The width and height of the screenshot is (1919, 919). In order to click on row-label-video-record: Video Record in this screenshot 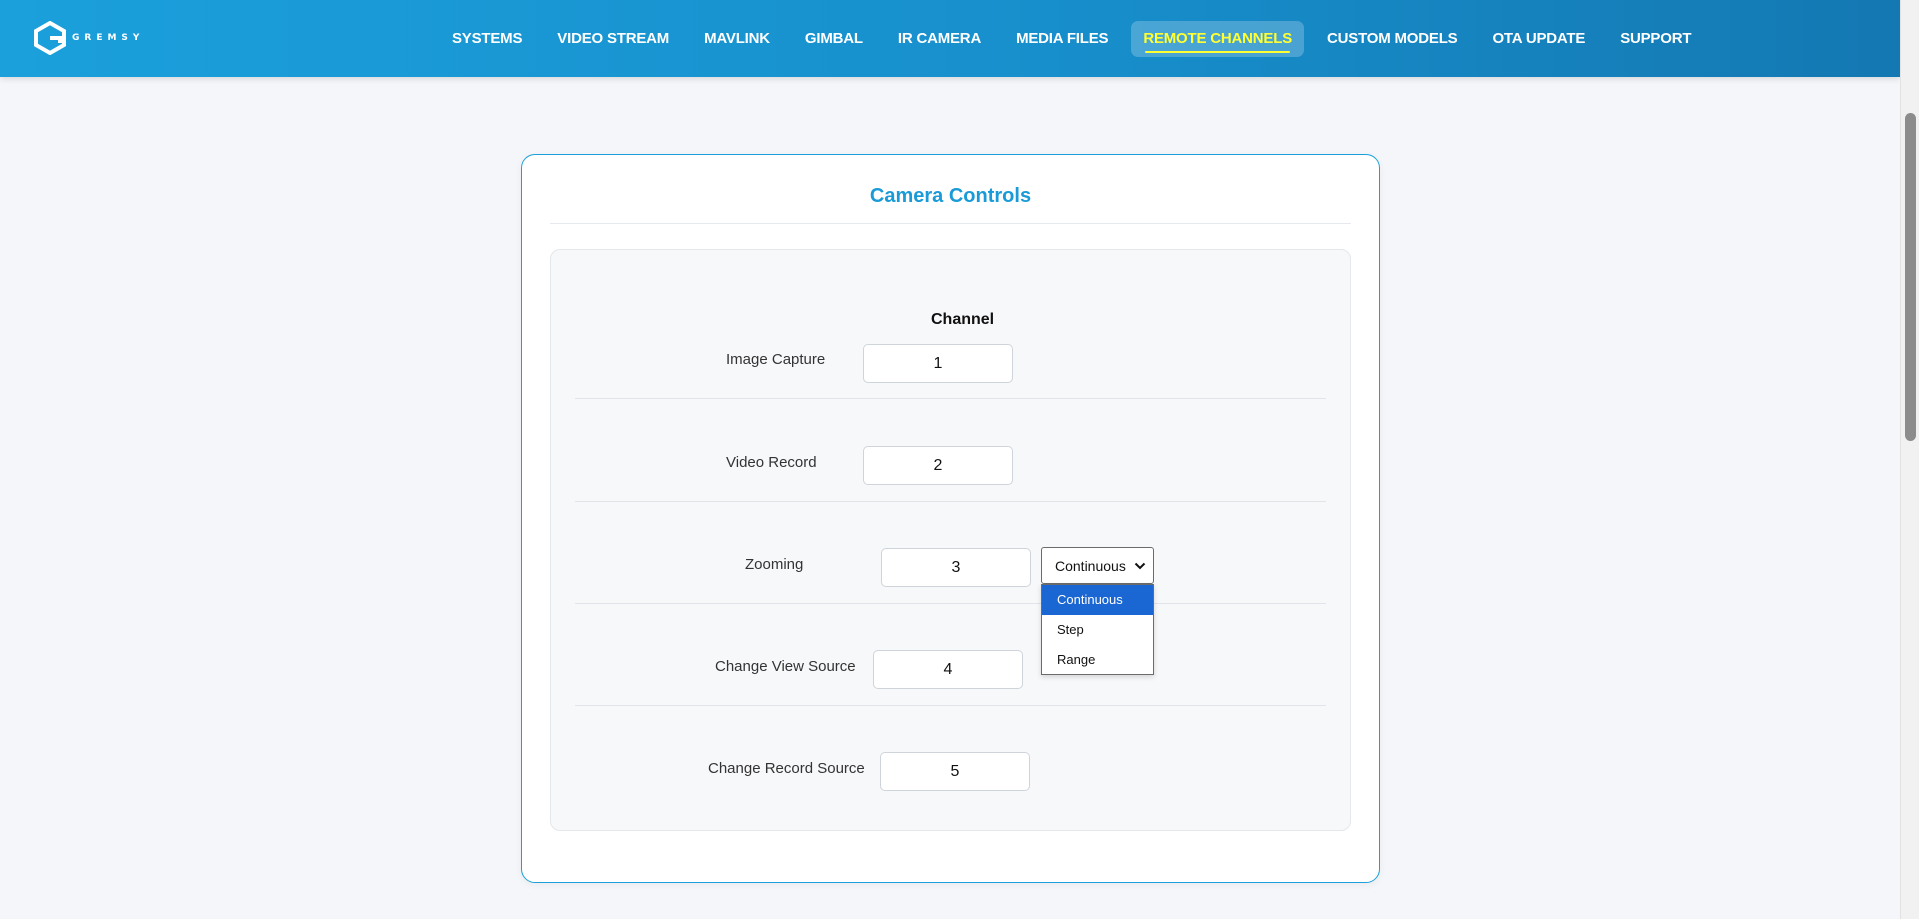, I will do `click(771, 462)`.